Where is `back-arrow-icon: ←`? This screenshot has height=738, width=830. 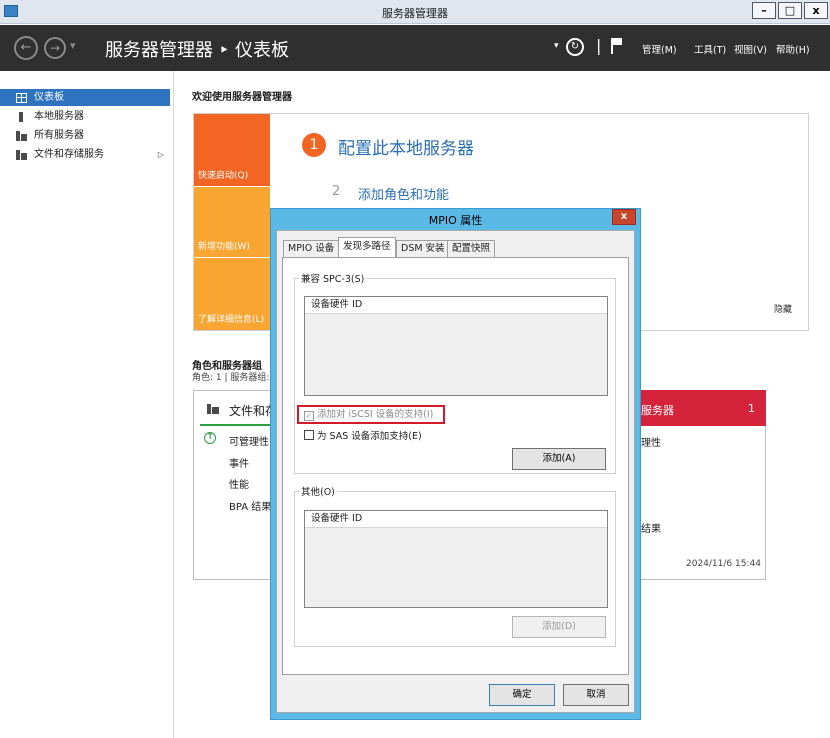 back-arrow-icon: ← is located at coordinates (26, 48).